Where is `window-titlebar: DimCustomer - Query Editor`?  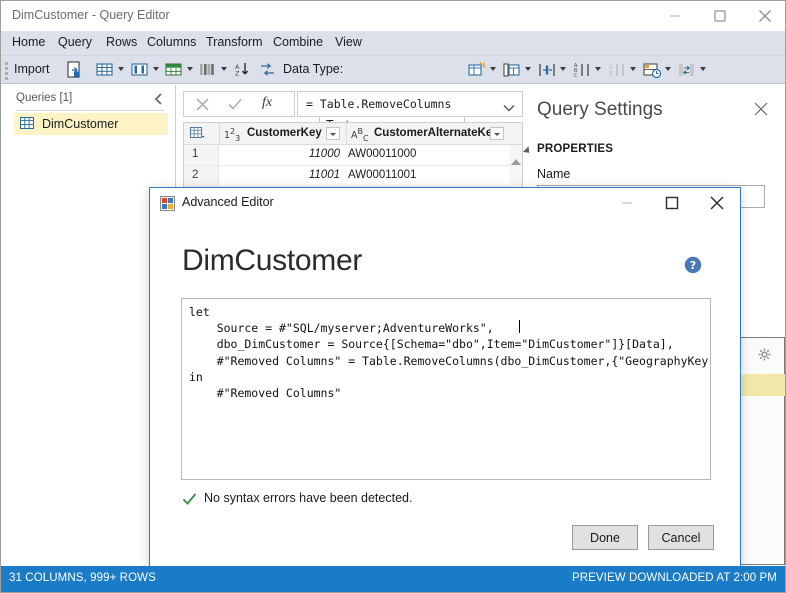
window-titlebar: DimCustomer - Query Editor is located at coordinates (393, 16).